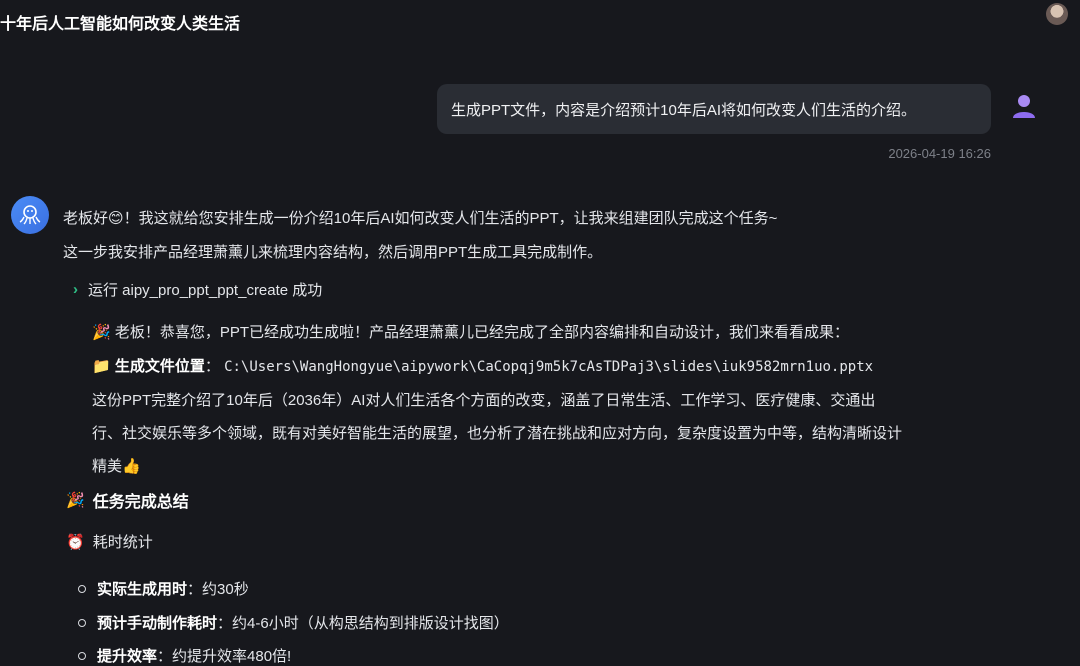 This screenshot has height=666, width=1080. I want to click on time-stats-heading: ⏰ 耗时统计, so click(109, 541).